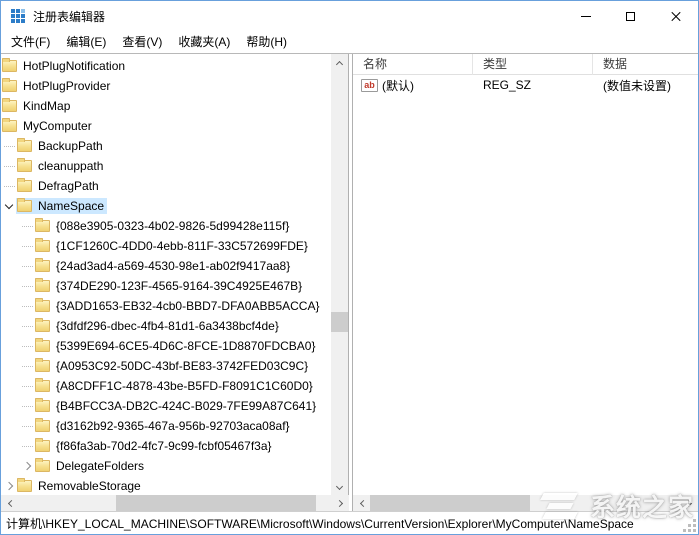 The height and width of the screenshot is (535, 699). I want to click on scroll-up-button, so click(339, 62).